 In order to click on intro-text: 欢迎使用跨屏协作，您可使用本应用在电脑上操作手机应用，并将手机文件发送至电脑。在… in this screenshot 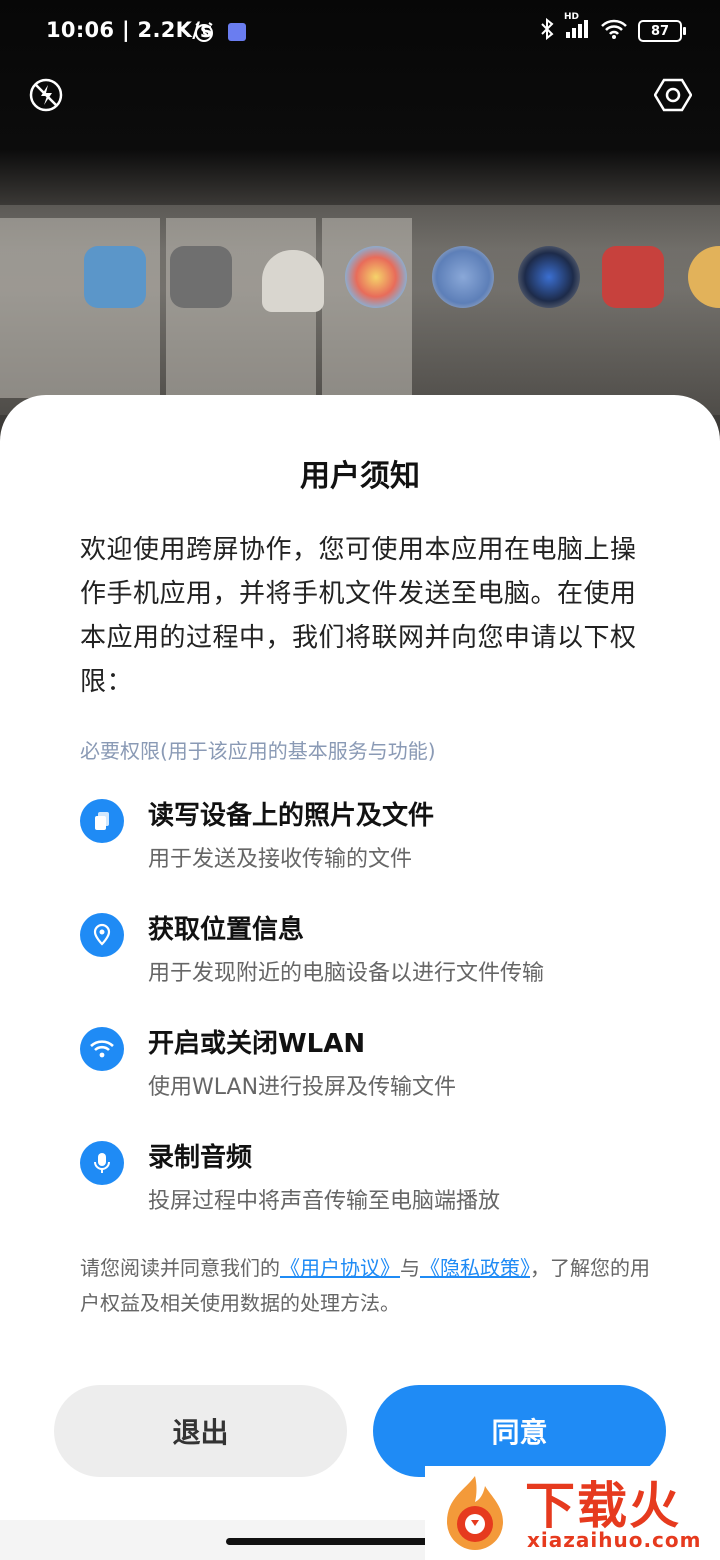, I will do `click(358, 616)`.